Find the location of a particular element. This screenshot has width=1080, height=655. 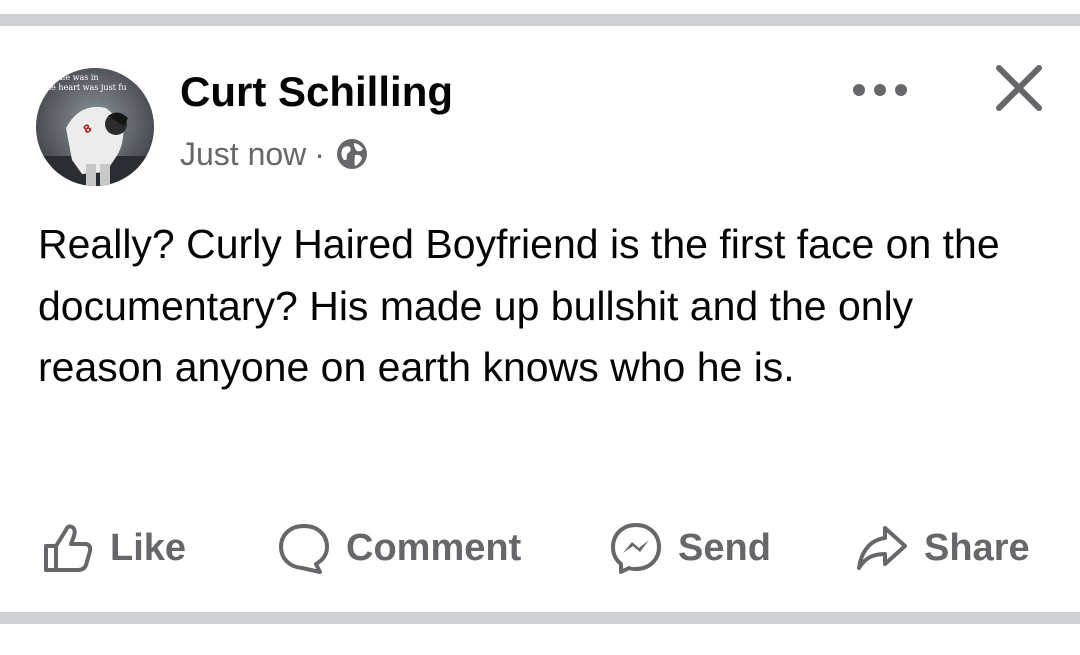

comment-label: Comment is located at coordinates (434, 547).